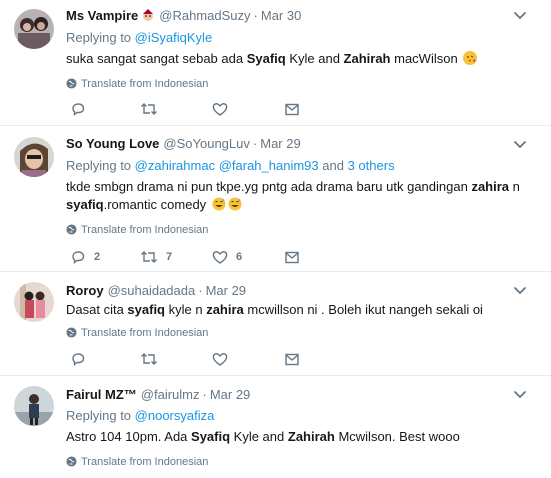 The image size is (551, 478). I want to click on globe-icon, so click(71, 229).